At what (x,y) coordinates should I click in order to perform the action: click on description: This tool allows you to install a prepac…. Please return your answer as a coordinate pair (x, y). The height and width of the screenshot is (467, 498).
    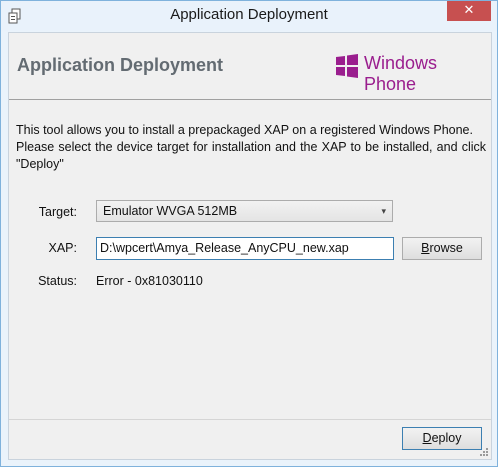
    Looking at the image, I should click on (251, 147).